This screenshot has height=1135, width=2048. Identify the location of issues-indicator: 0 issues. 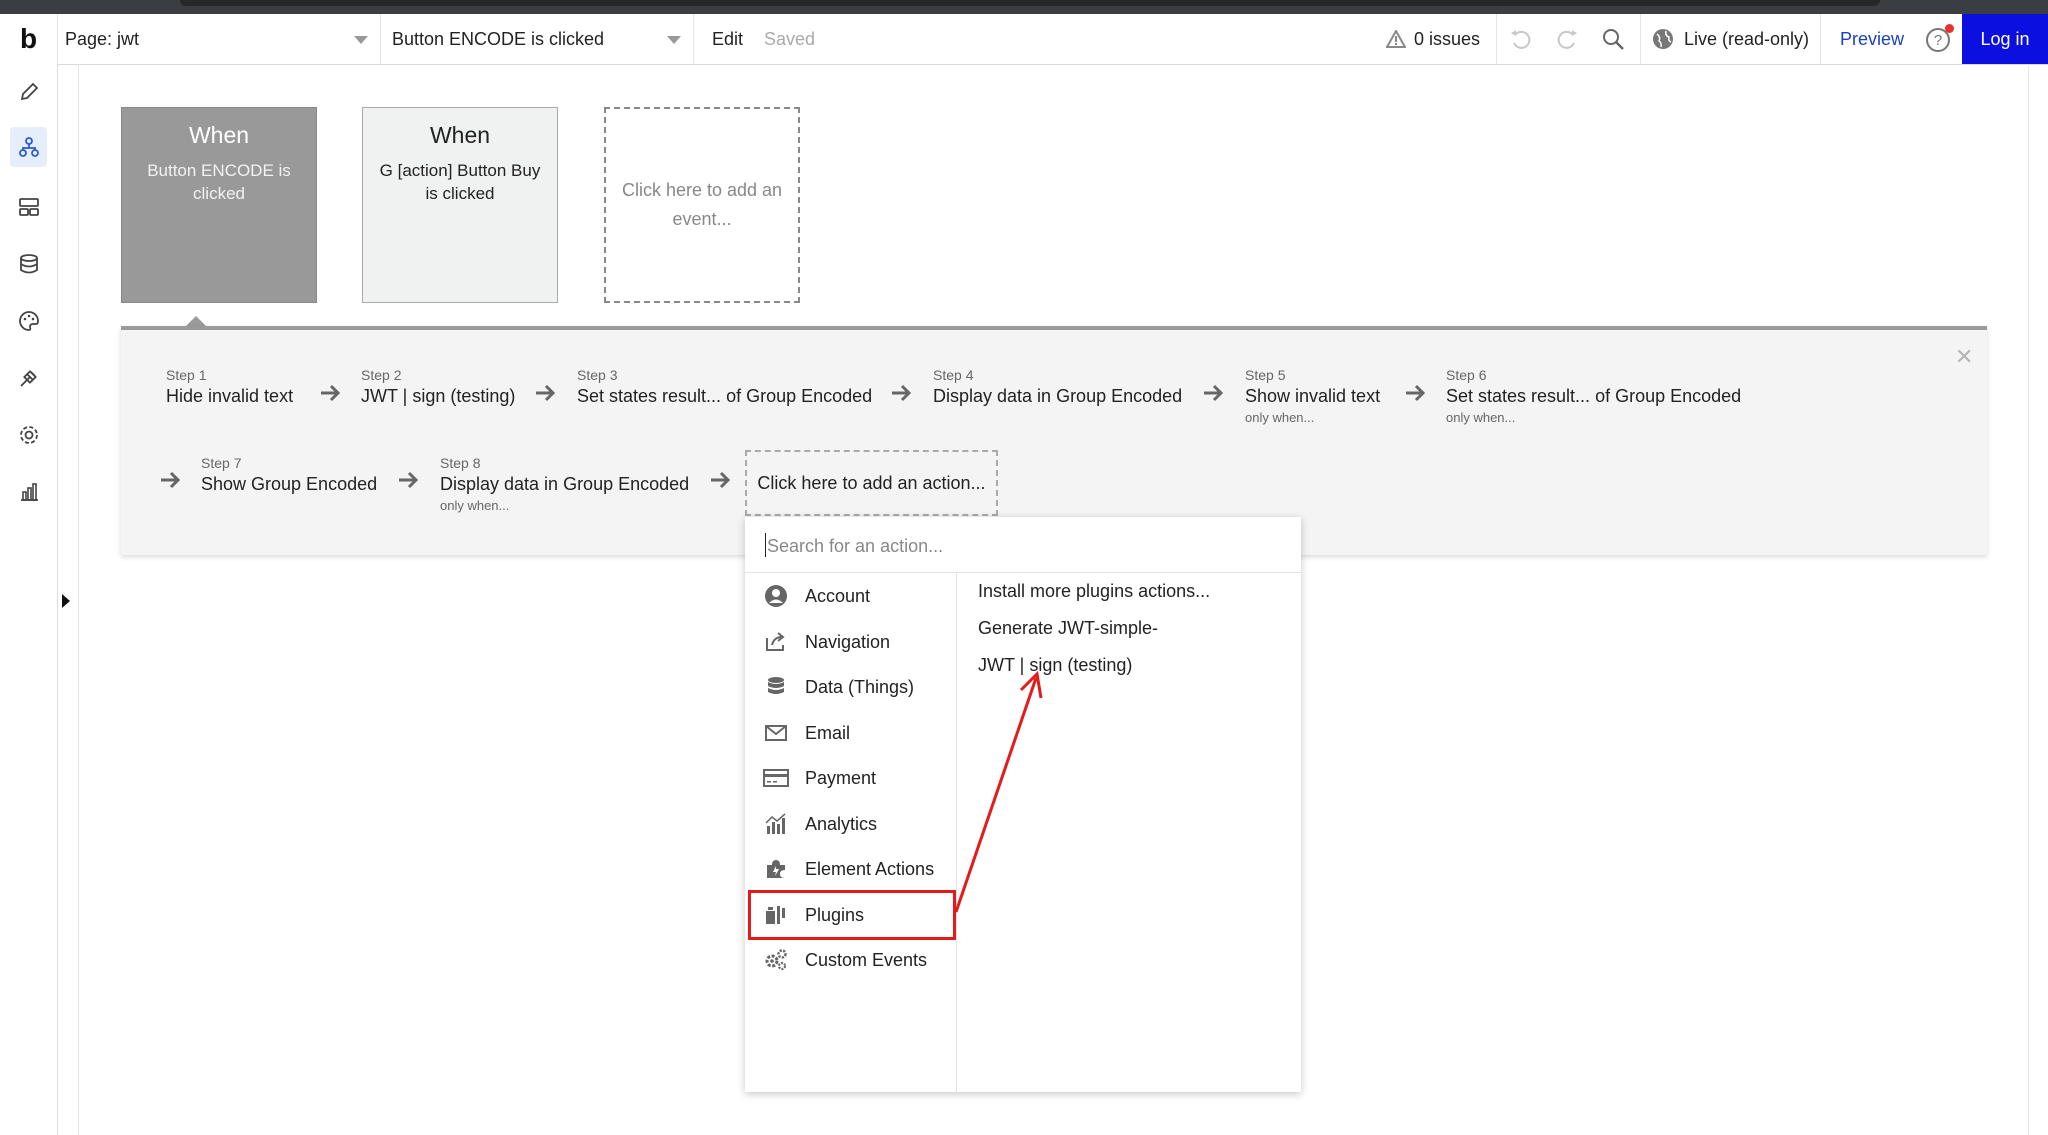
(1433, 39).